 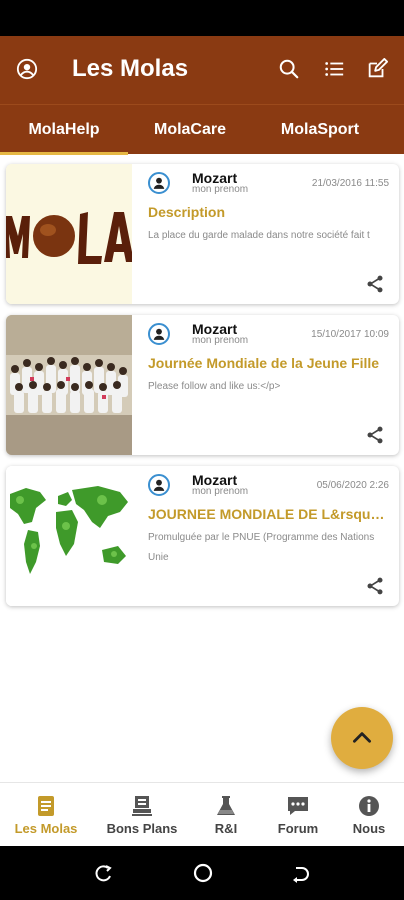 What do you see at coordinates (264, 363) in the screenshot?
I see `post-title: Journée Mondiale de la Jeune Fille` at bounding box center [264, 363].